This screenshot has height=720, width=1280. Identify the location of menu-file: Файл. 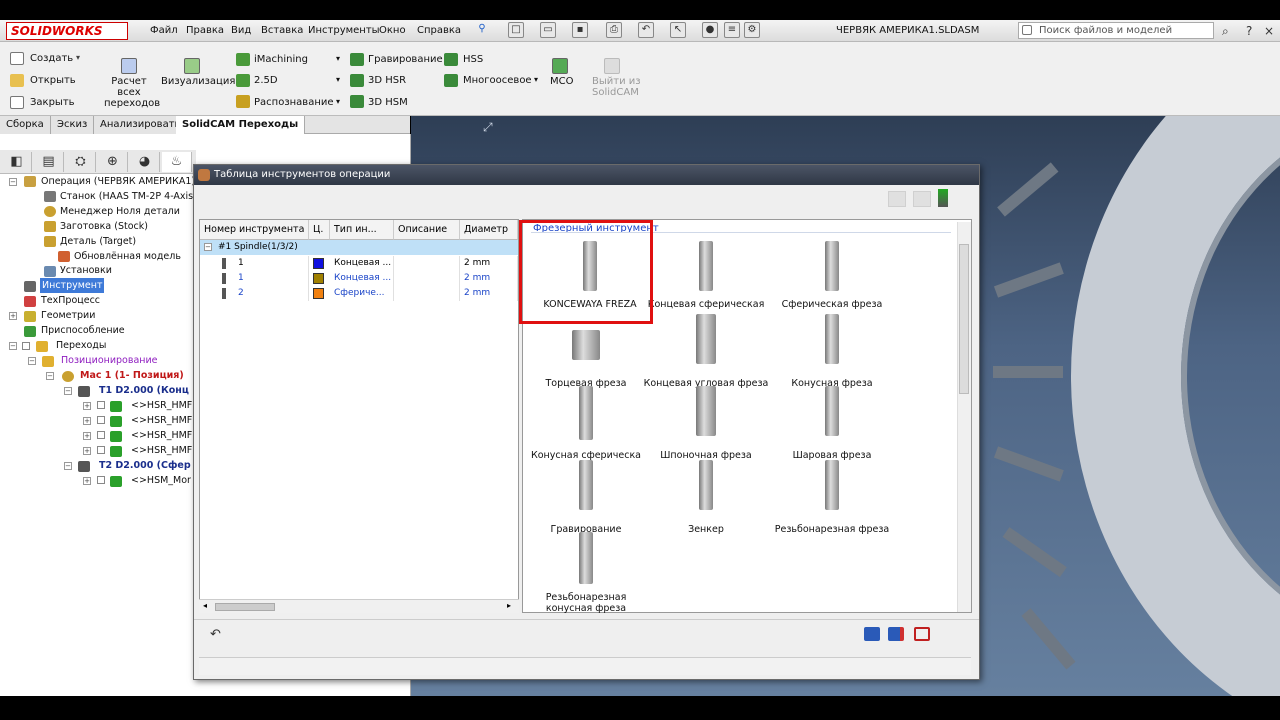
(164, 30).